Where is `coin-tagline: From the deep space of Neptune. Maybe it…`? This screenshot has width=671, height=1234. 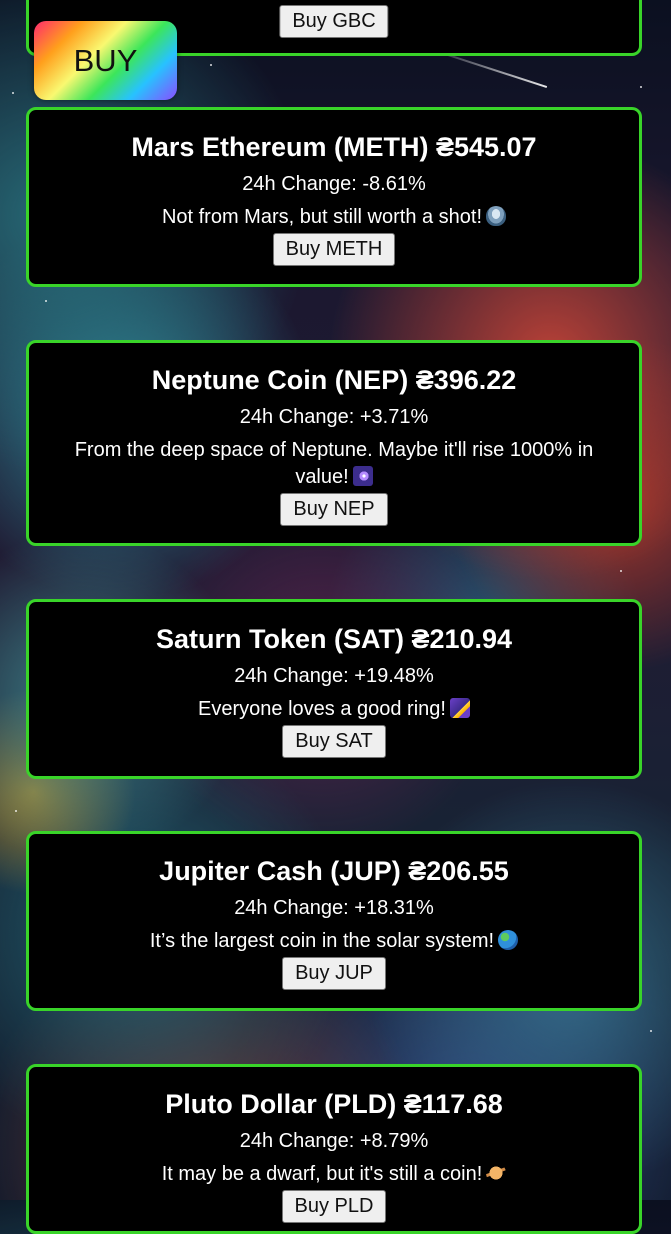
coin-tagline: From the deep space of Neptune. Maybe it… is located at coordinates (334, 464).